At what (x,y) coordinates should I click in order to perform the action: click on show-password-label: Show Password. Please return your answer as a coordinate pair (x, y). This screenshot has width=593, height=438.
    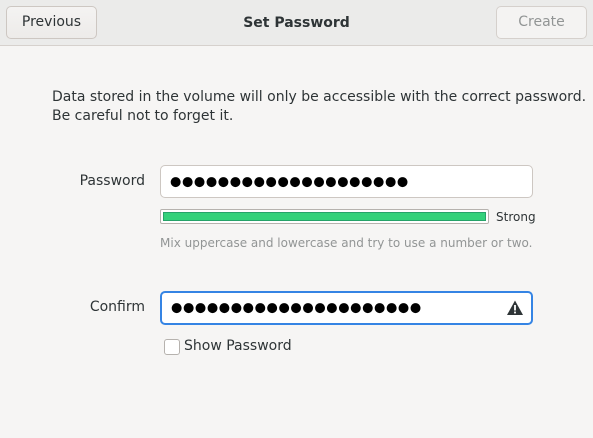
    Looking at the image, I should click on (238, 346).